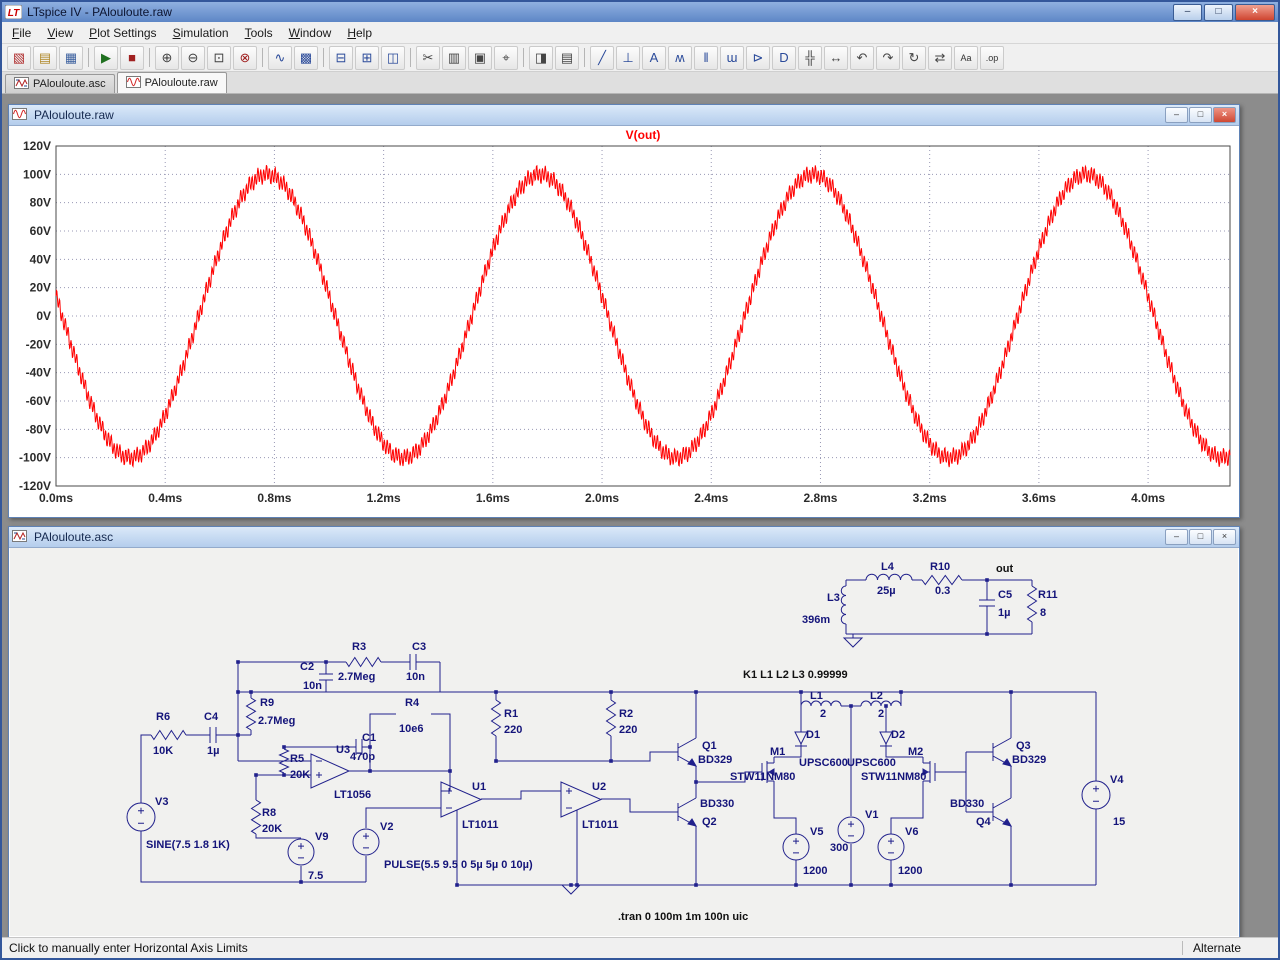 The image size is (1280, 960). Describe the element at coordinates (193, 57) in the screenshot. I see `zoom-out-icon: ⊖` at that location.